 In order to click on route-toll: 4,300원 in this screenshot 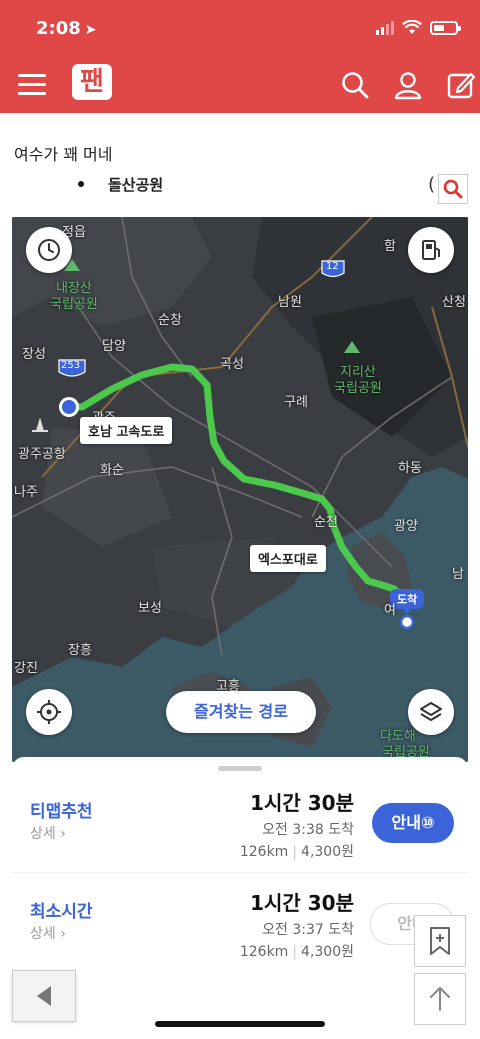, I will do `click(327, 952)`.